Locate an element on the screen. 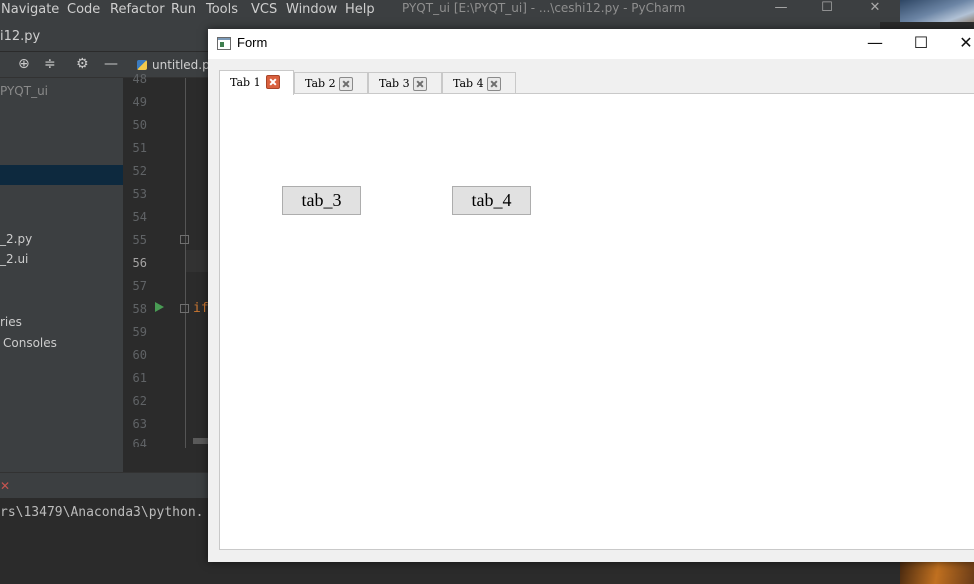 The image size is (974, 584). line-number: 58 is located at coordinates (139, 309).